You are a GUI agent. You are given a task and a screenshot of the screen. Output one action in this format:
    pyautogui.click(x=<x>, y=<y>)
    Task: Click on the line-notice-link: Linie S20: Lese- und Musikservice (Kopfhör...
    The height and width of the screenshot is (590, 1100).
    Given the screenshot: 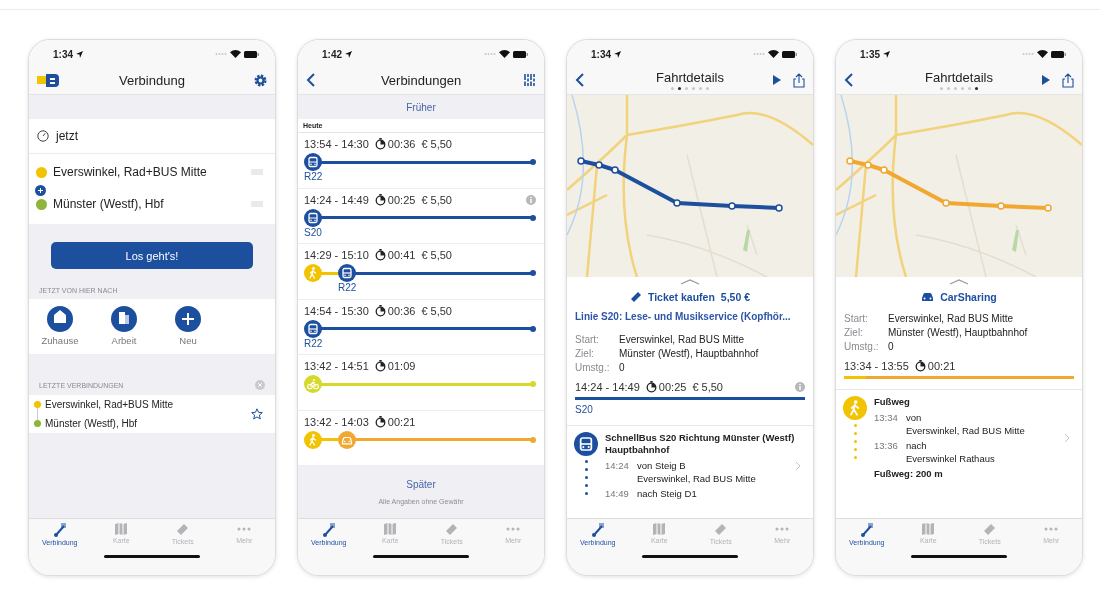 What is the action you would take?
    pyautogui.click(x=690, y=319)
    